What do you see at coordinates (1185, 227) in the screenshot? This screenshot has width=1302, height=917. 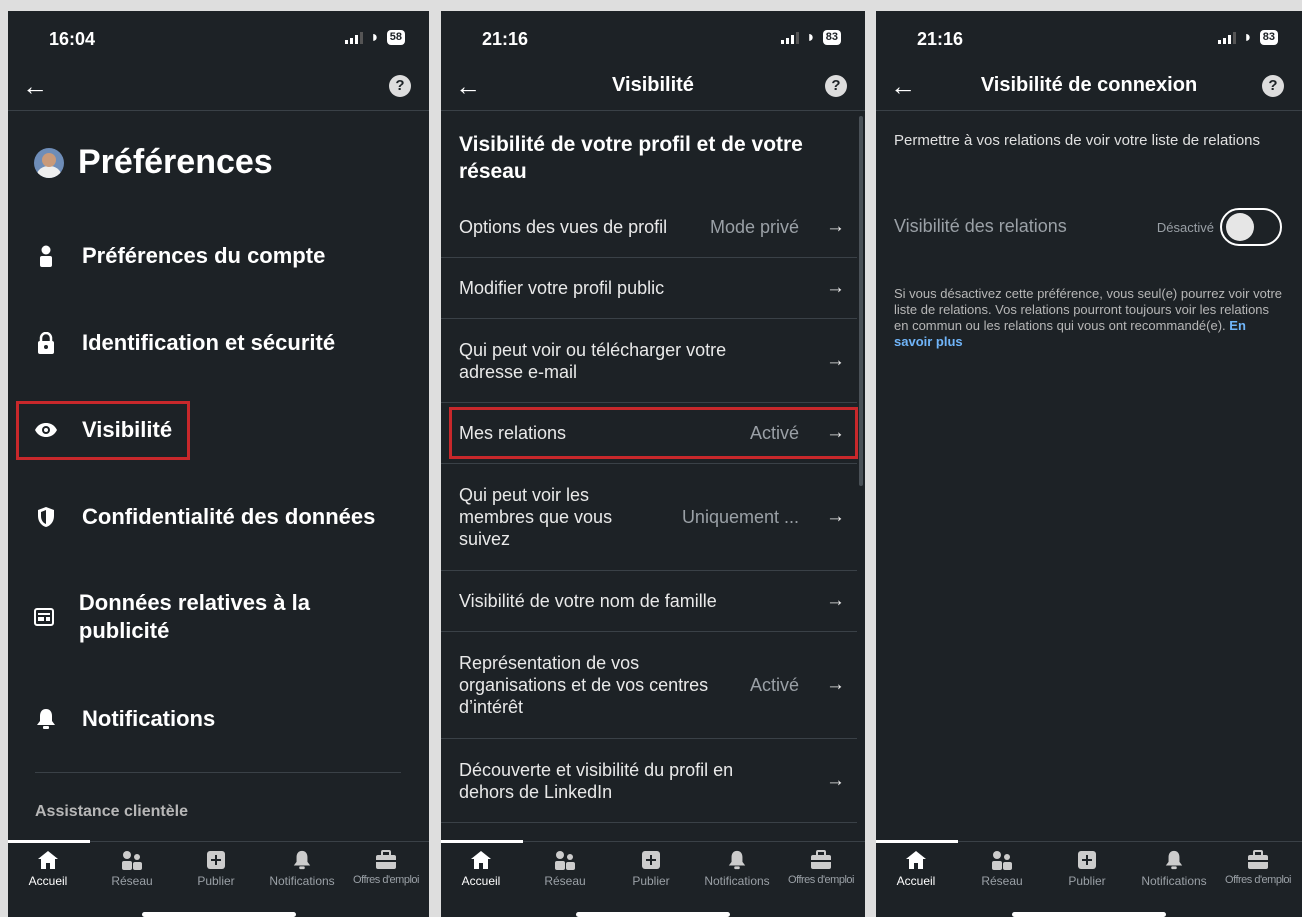 I see `setting-status: Désactivé` at bounding box center [1185, 227].